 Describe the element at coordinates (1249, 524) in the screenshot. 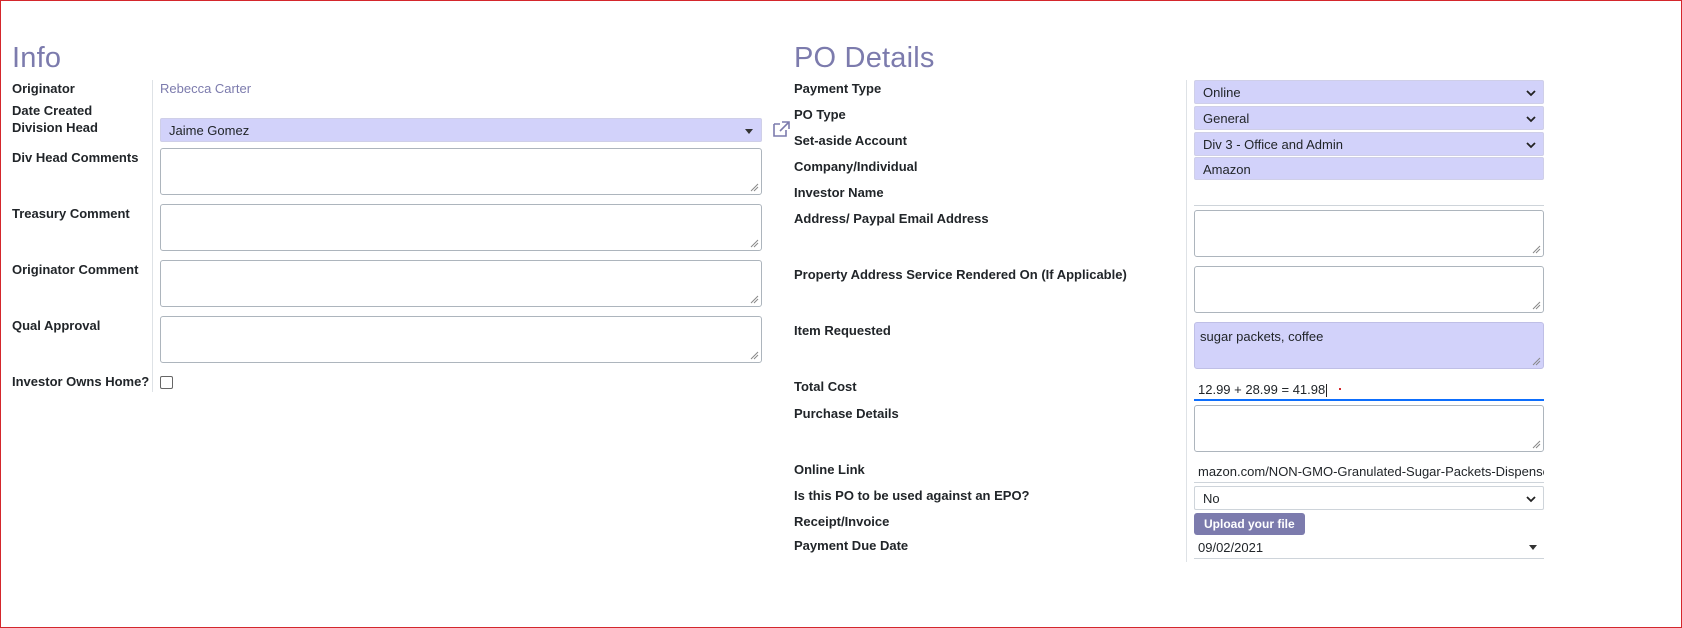

I see `upload-file-button: Upload your file` at that location.